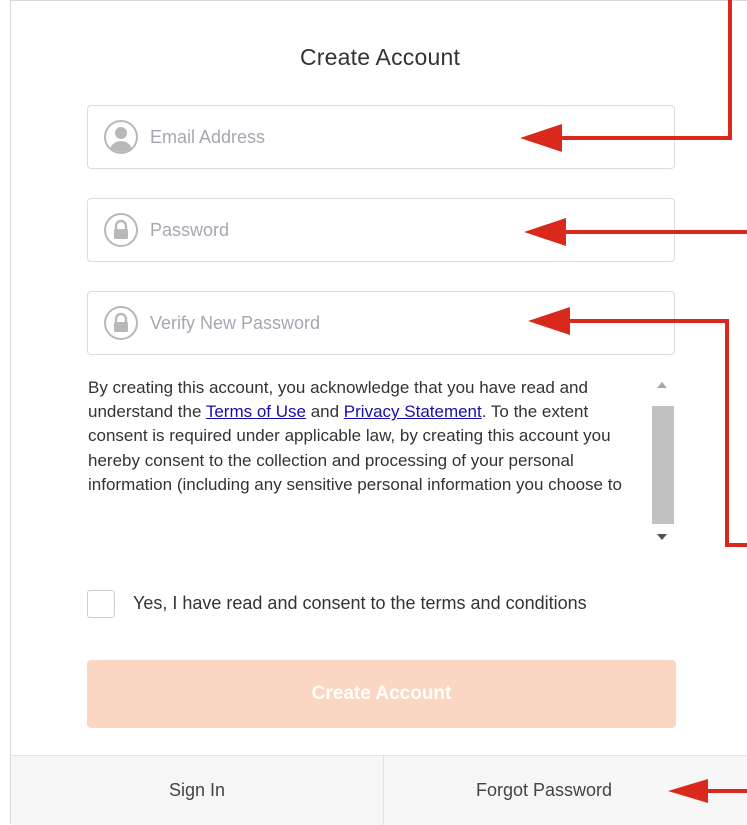 The image size is (747, 825). I want to click on email-field, so click(381, 137).